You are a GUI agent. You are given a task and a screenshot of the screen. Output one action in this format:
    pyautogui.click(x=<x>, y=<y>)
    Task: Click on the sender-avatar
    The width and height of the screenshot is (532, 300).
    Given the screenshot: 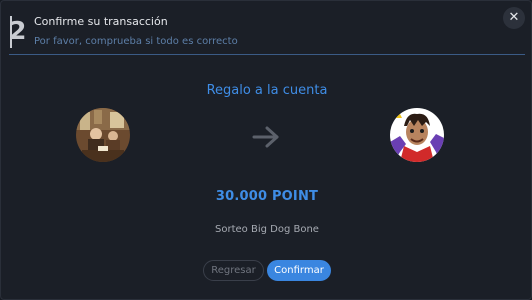 What is the action you would take?
    pyautogui.click(x=103, y=135)
    